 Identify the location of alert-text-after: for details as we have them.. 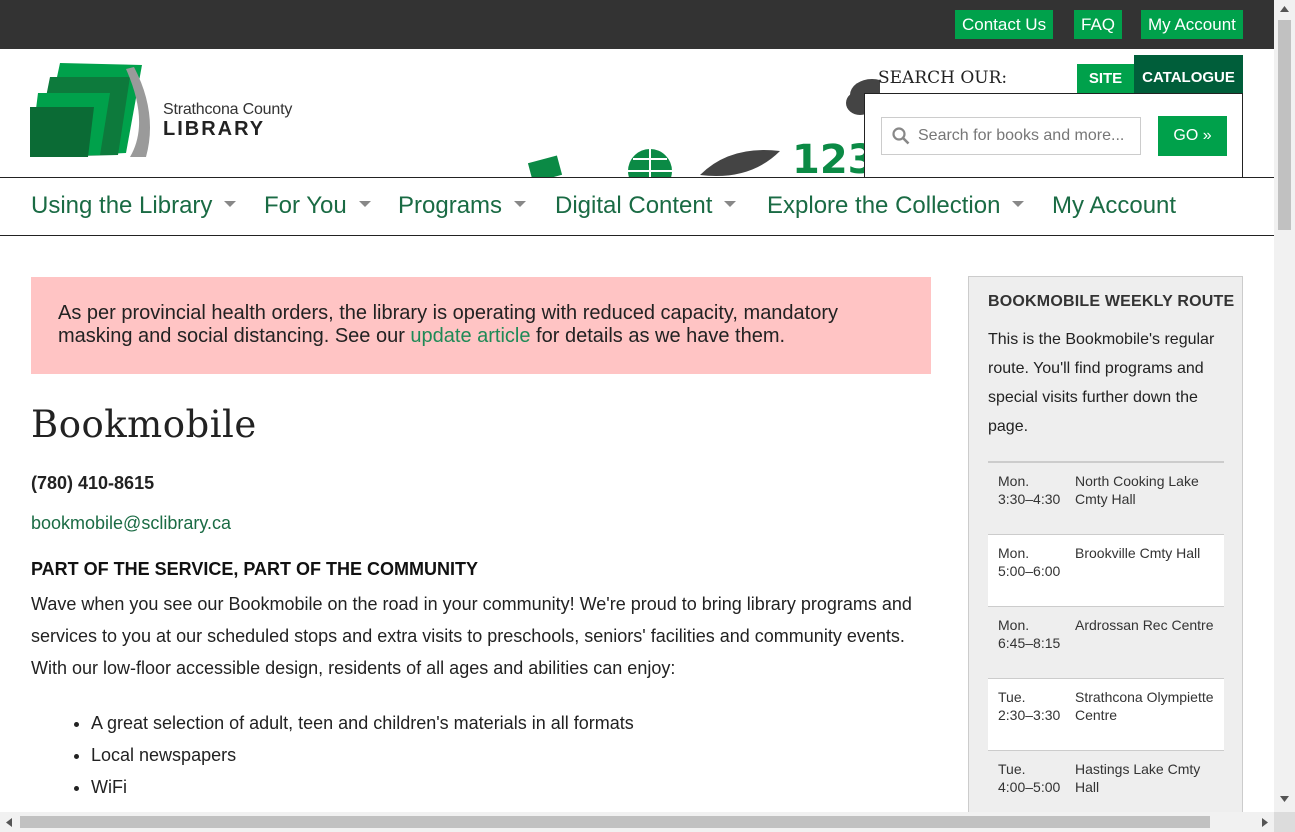
(658, 336).